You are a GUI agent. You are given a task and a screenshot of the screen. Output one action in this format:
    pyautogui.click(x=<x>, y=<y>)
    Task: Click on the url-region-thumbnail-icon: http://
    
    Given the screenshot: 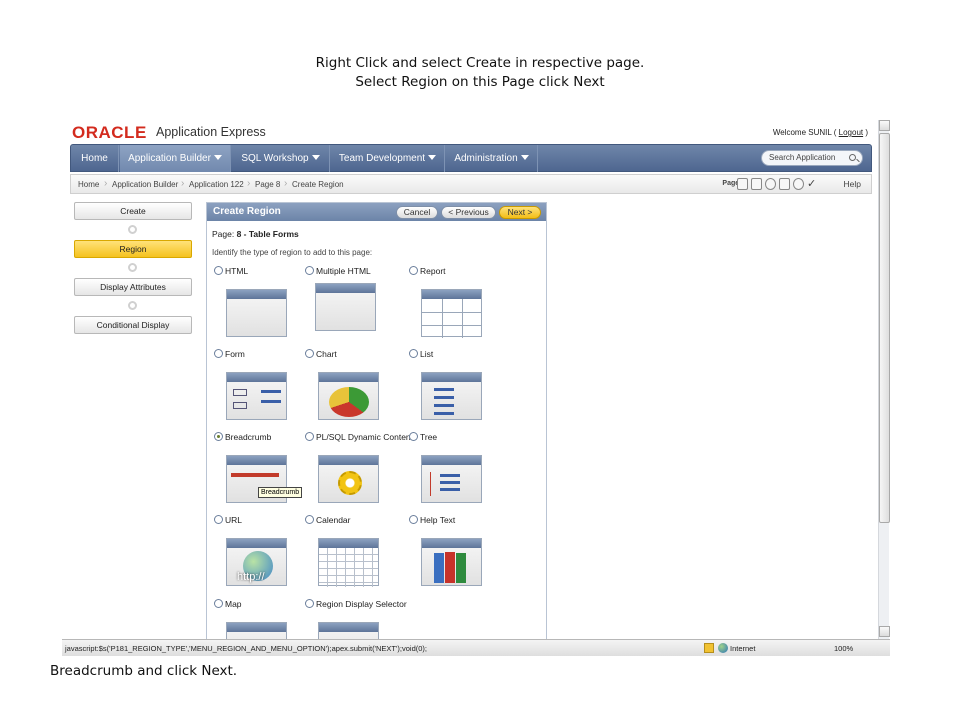 What is the action you would take?
    pyautogui.click(x=256, y=562)
    